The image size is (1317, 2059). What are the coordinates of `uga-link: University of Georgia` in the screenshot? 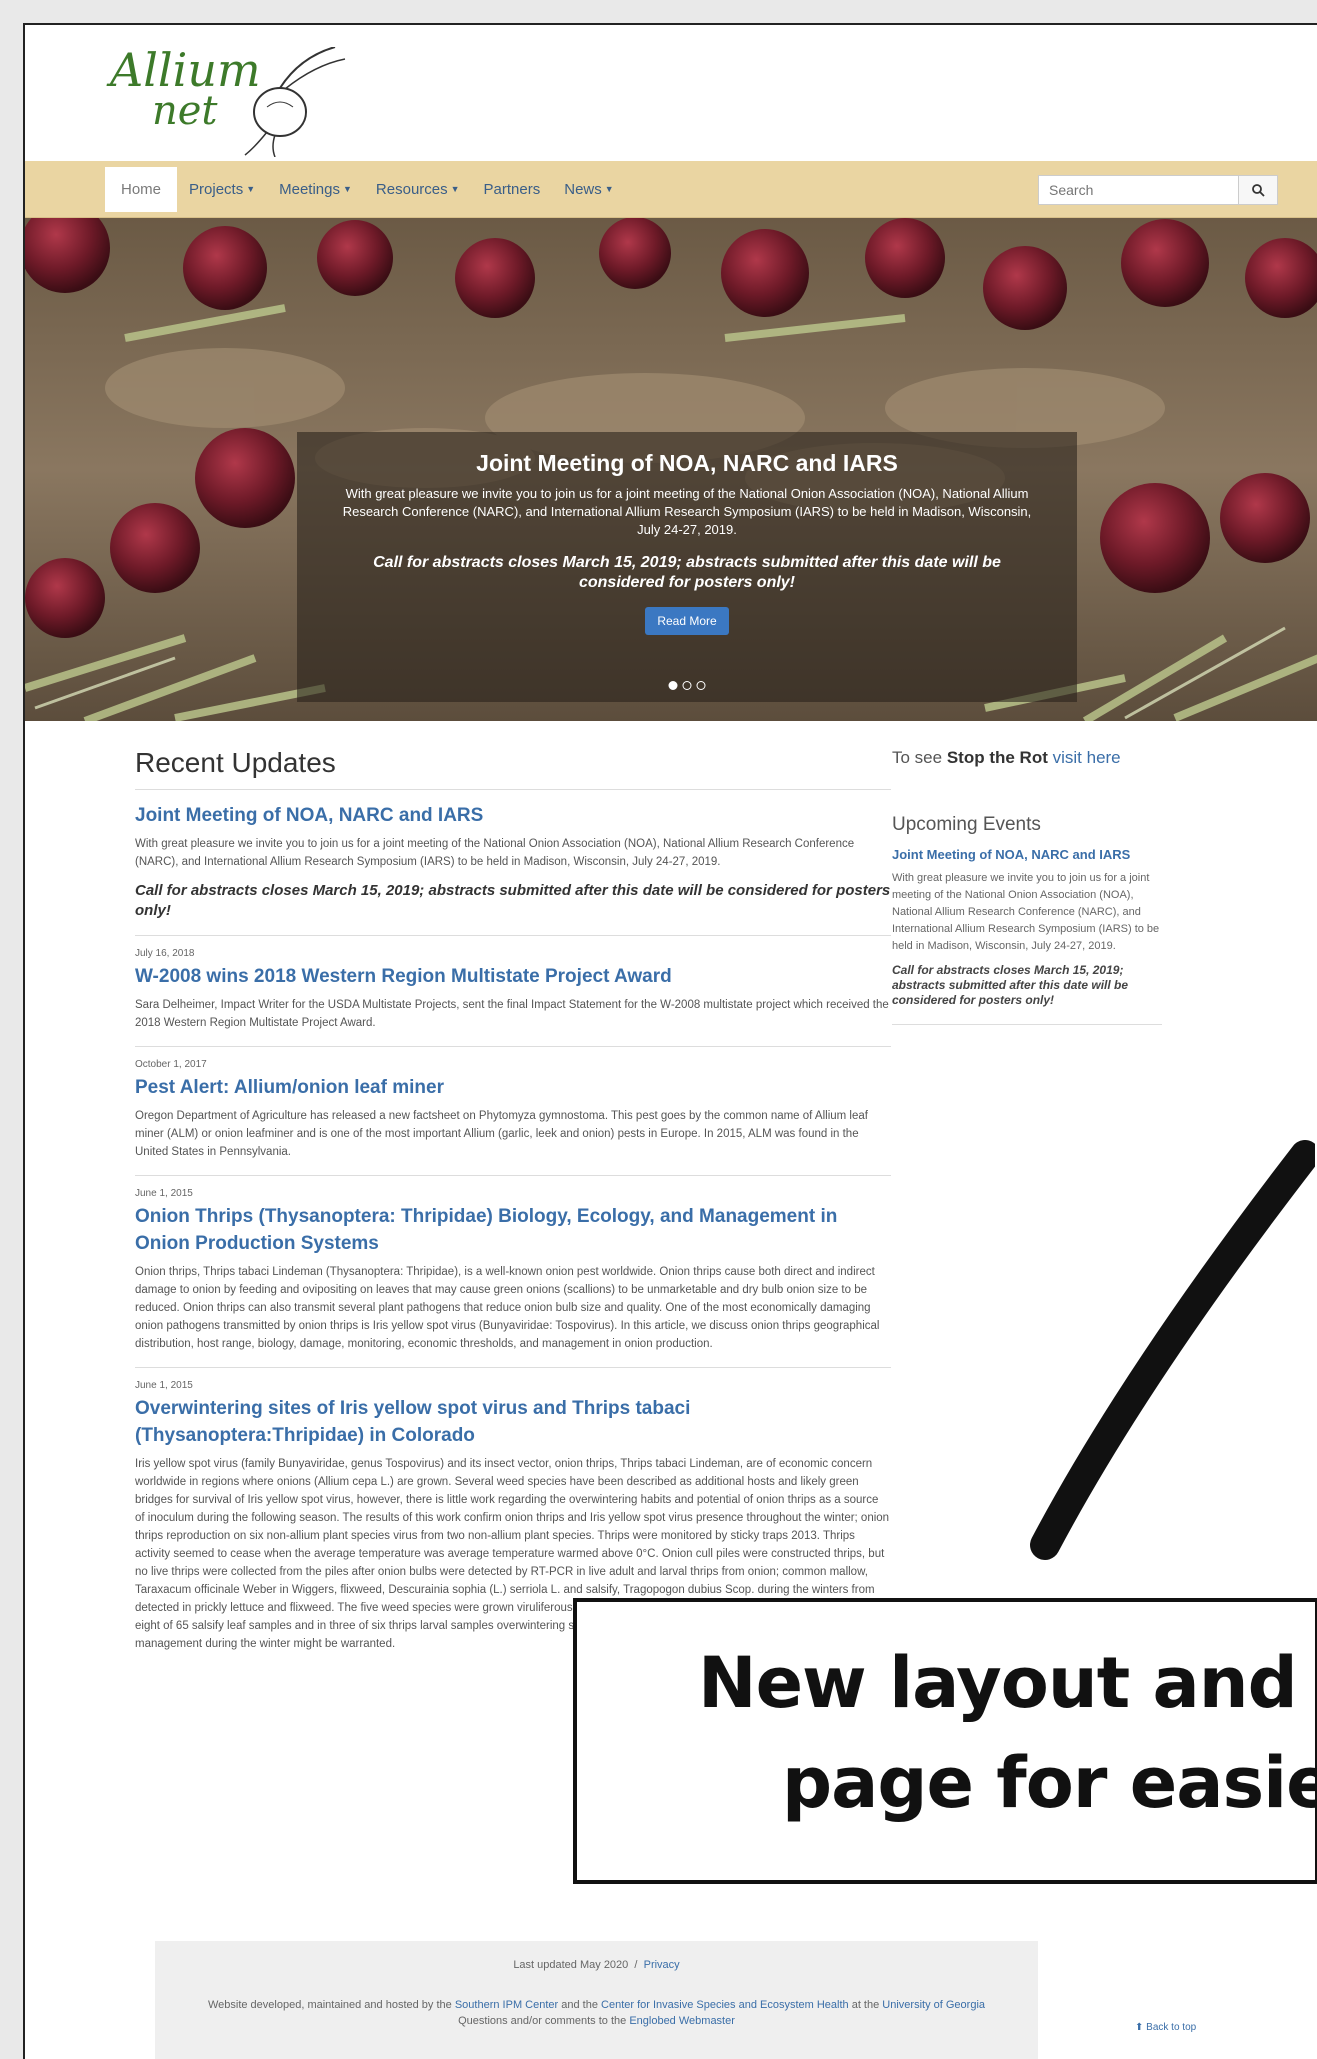 It's located at (933, 2005).